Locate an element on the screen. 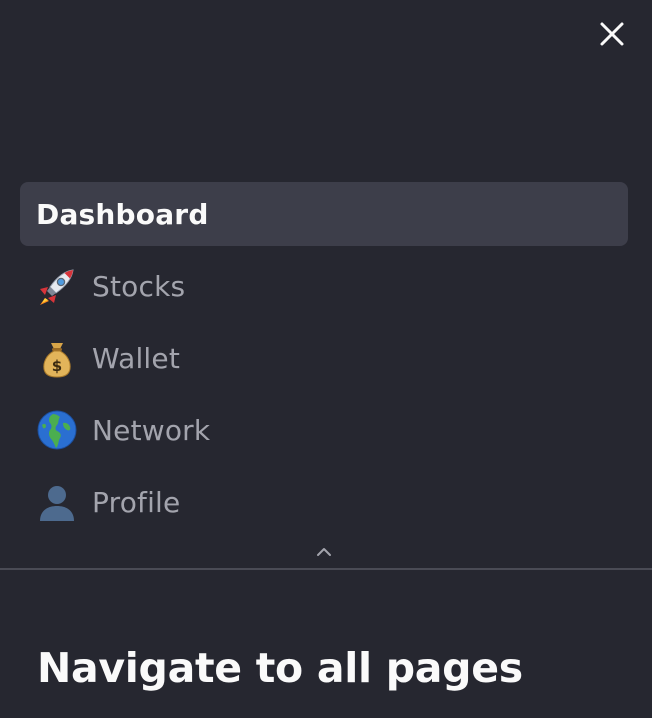 The image size is (652, 718). nav-item-wallet: $ Wallet is located at coordinates (324, 358).